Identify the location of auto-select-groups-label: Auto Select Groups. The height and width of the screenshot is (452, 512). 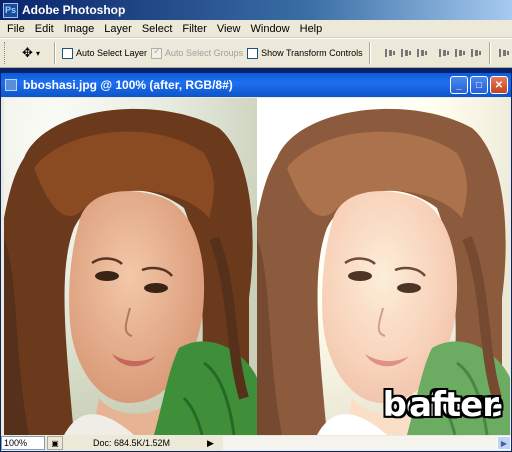
(204, 53).